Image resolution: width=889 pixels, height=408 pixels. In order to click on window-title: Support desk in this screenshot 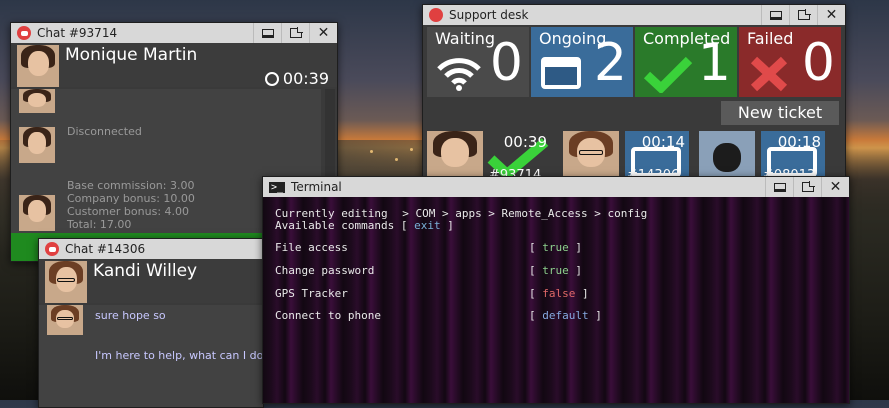, I will do `click(489, 15)`.